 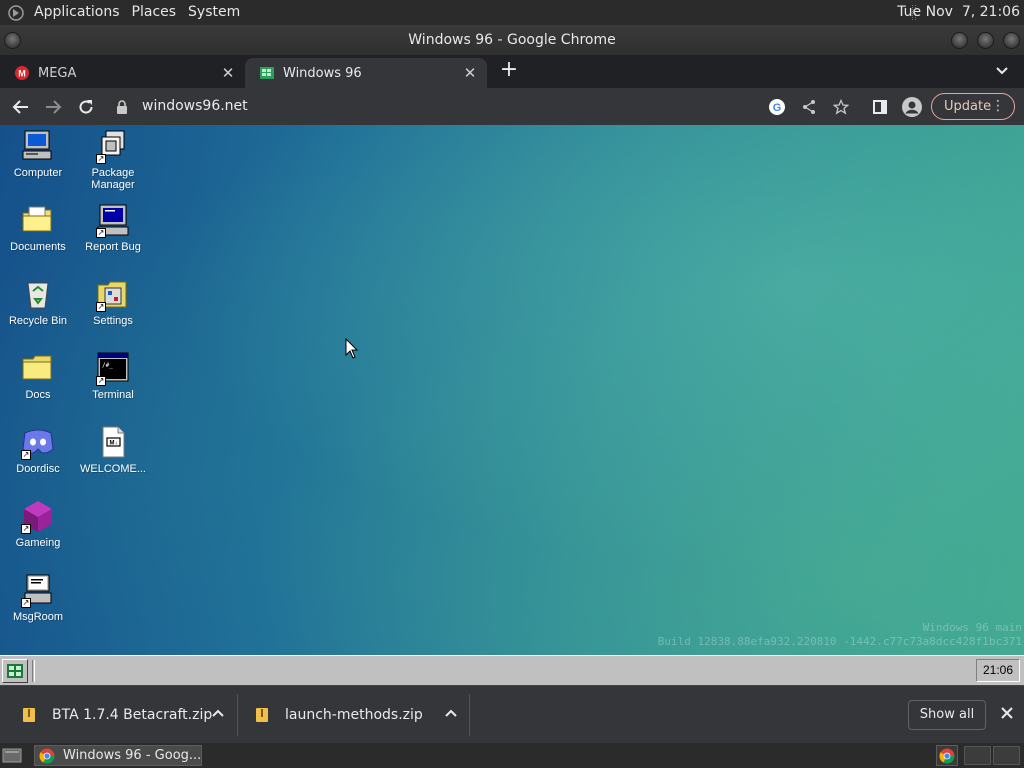 I want to click on desktop-icon-documents: Documents, so click(x=38, y=228).